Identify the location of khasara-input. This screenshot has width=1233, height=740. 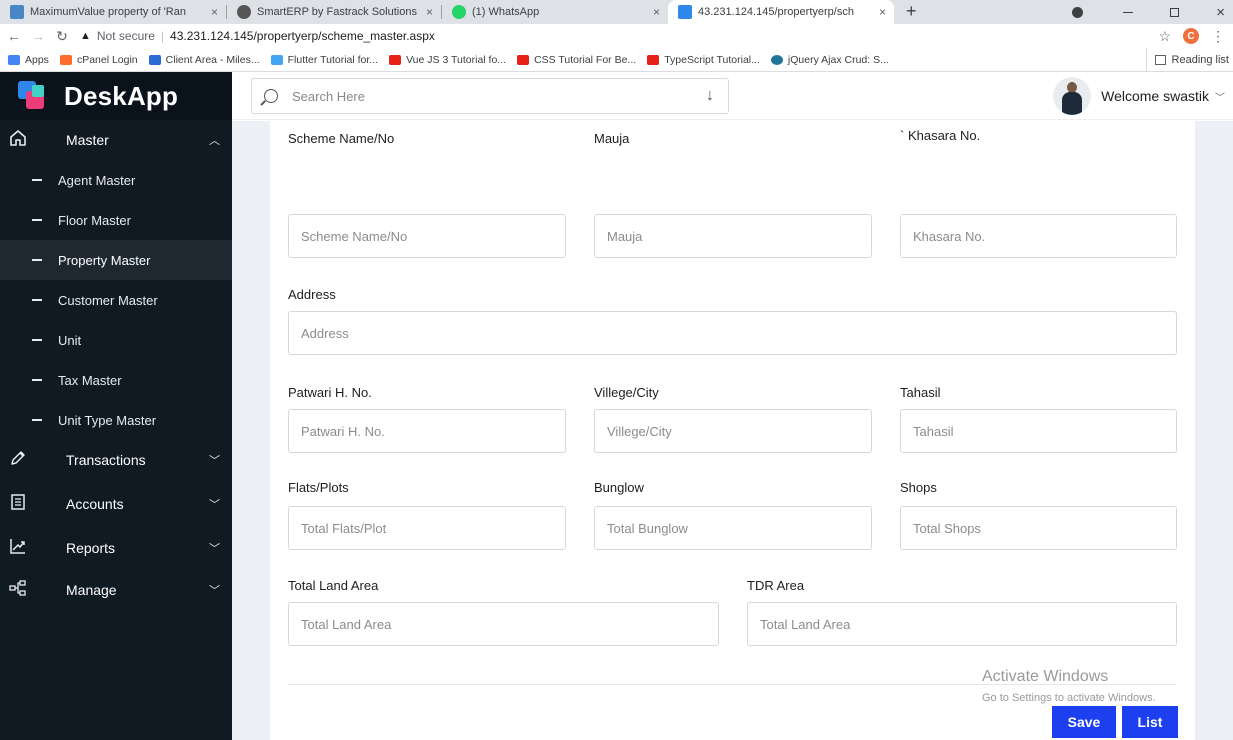
(1038, 236).